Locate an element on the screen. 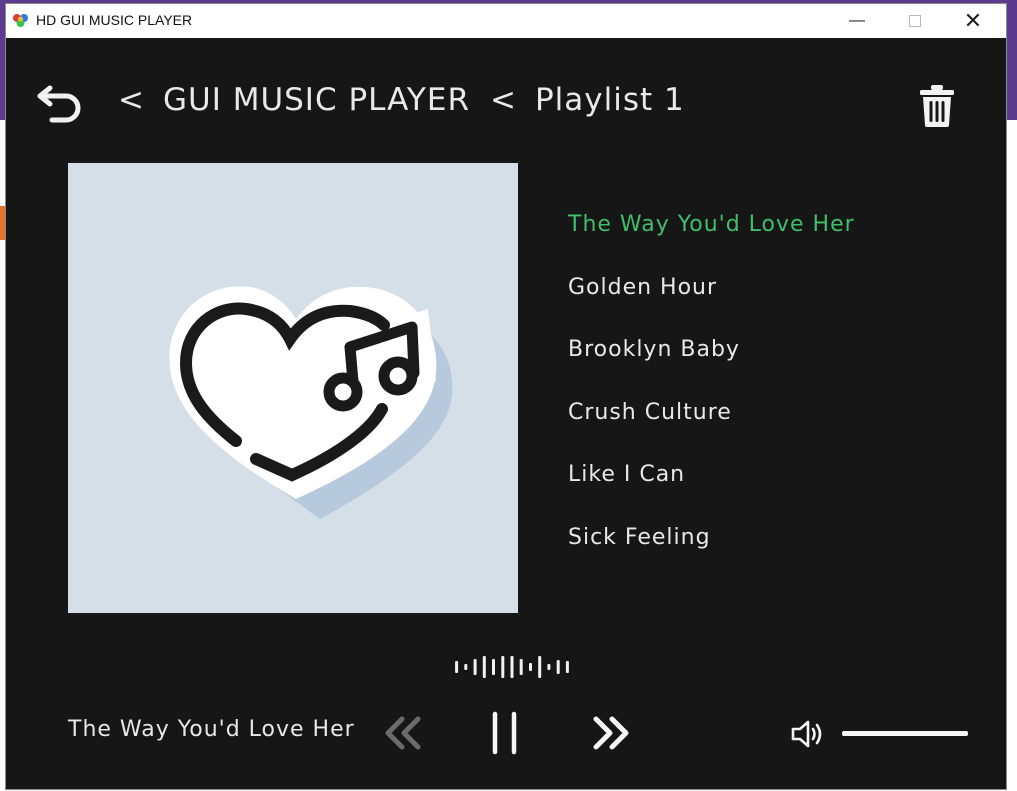  close-icon: ✕ is located at coordinates (973, 20).